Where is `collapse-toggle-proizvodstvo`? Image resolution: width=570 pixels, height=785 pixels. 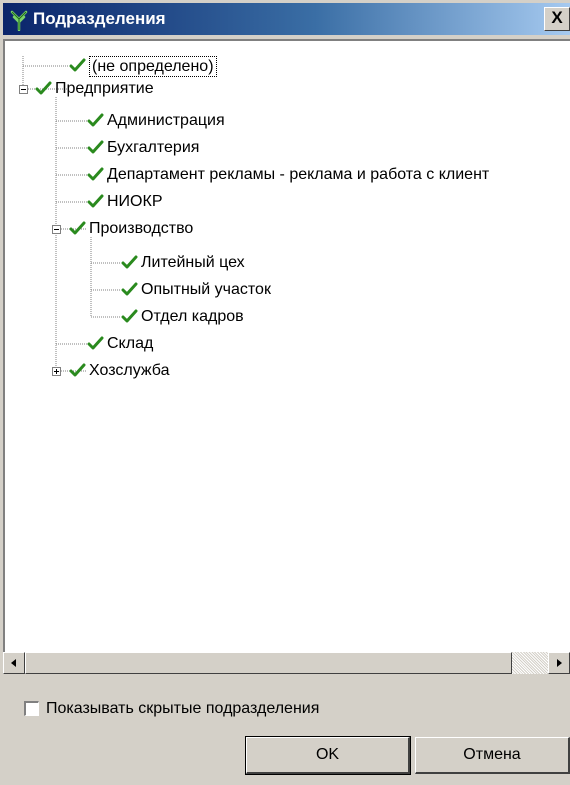 collapse-toggle-proizvodstvo is located at coordinates (56, 229).